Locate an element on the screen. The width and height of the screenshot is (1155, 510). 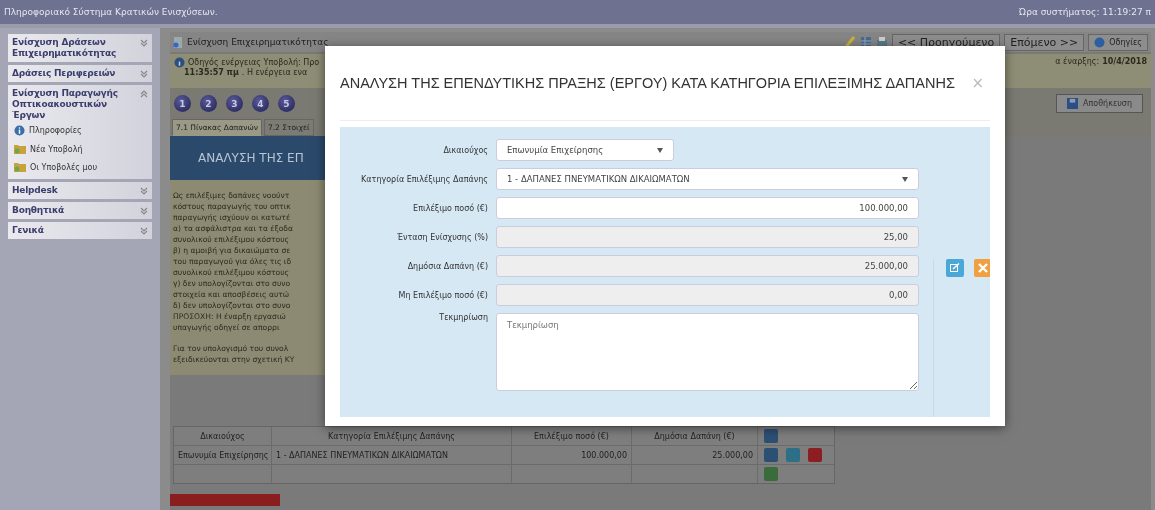
document-icon is located at coordinates (178, 42).